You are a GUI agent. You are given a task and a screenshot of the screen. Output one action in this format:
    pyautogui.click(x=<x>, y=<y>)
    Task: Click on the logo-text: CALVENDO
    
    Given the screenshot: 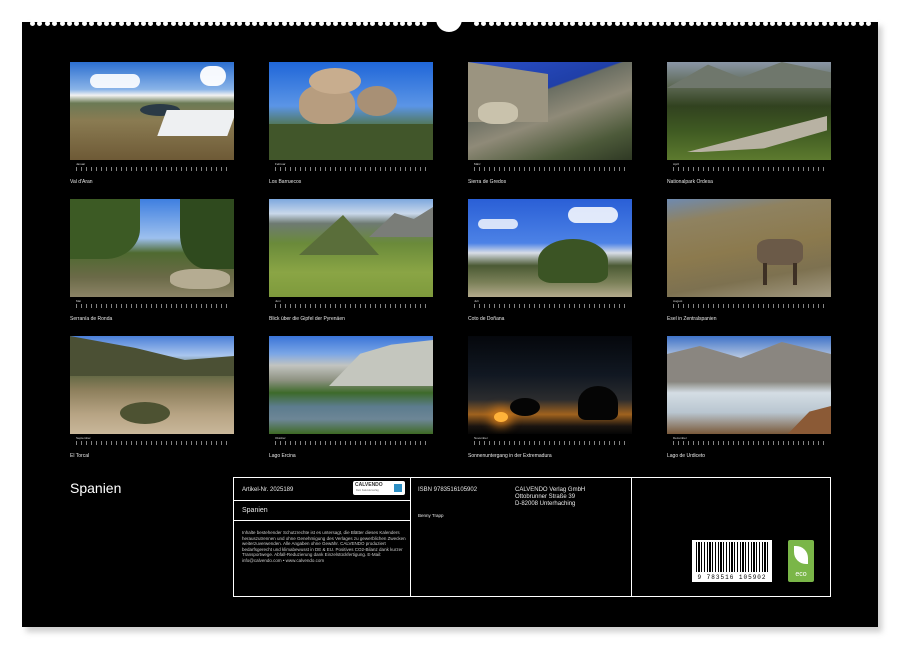 What is the action you would take?
    pyautogui.click(x=369, y=485)
    